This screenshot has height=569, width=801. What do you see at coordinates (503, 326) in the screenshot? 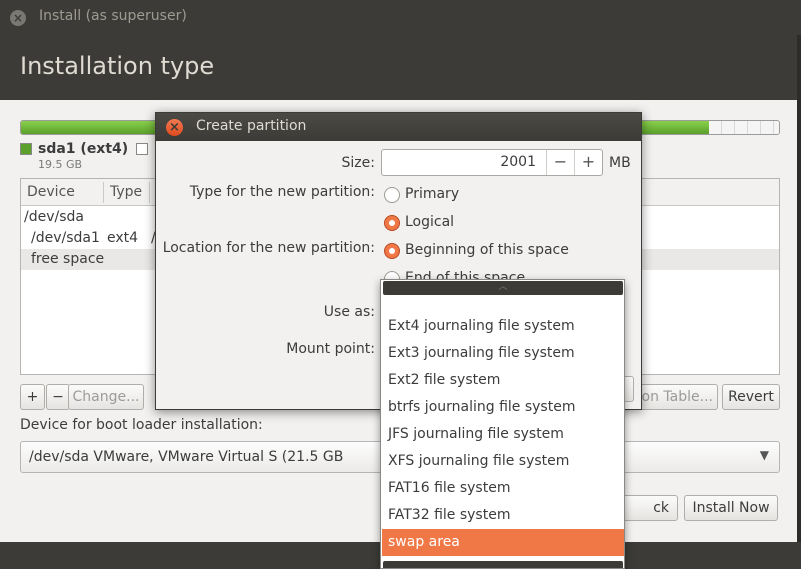
I see `option-ext4: Ext4 journaling file system` at bounding box center [503, 326].